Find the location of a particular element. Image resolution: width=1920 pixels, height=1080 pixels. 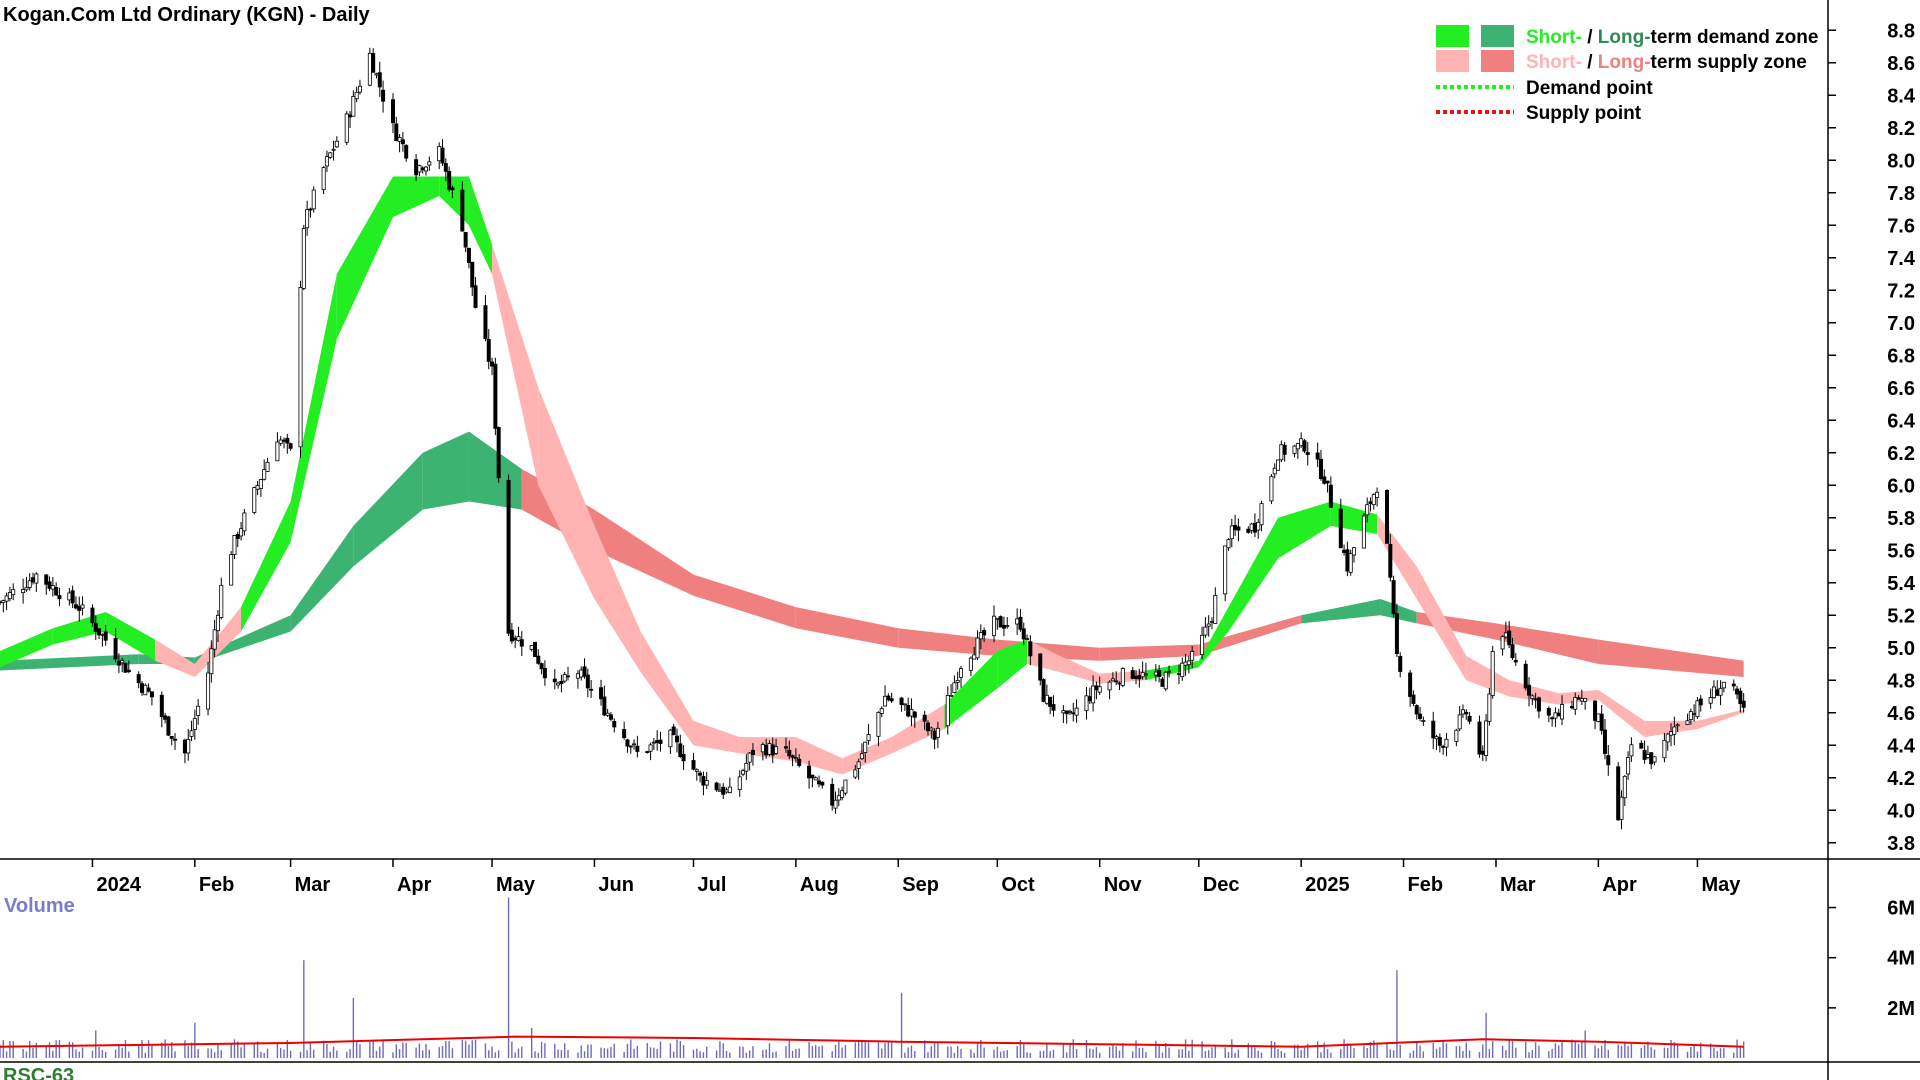

long-term-zone-segment is located at coordinates (847, 627).